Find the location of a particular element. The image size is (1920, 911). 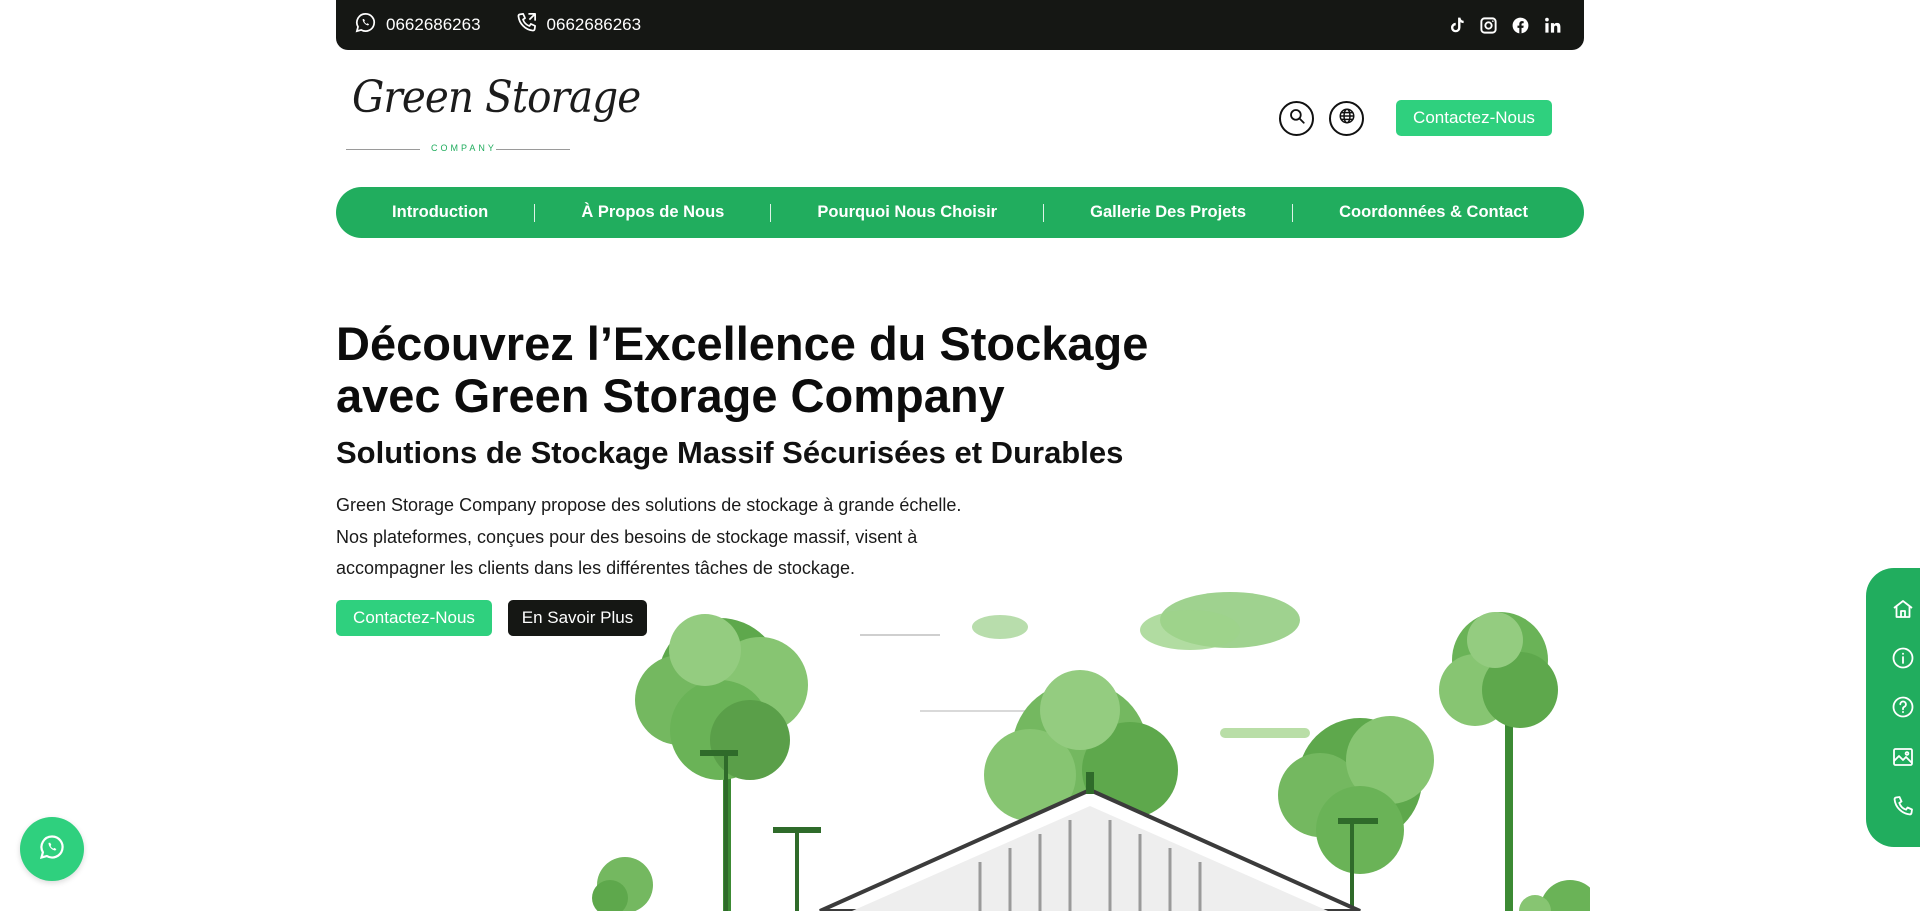

language-button is located at coordinates (1346, 118).